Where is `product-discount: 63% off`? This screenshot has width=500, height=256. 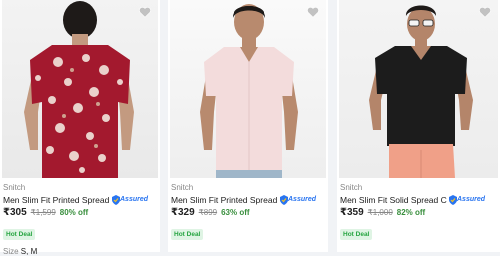
product-discount: 63% off is located at coordinates (235, 212).